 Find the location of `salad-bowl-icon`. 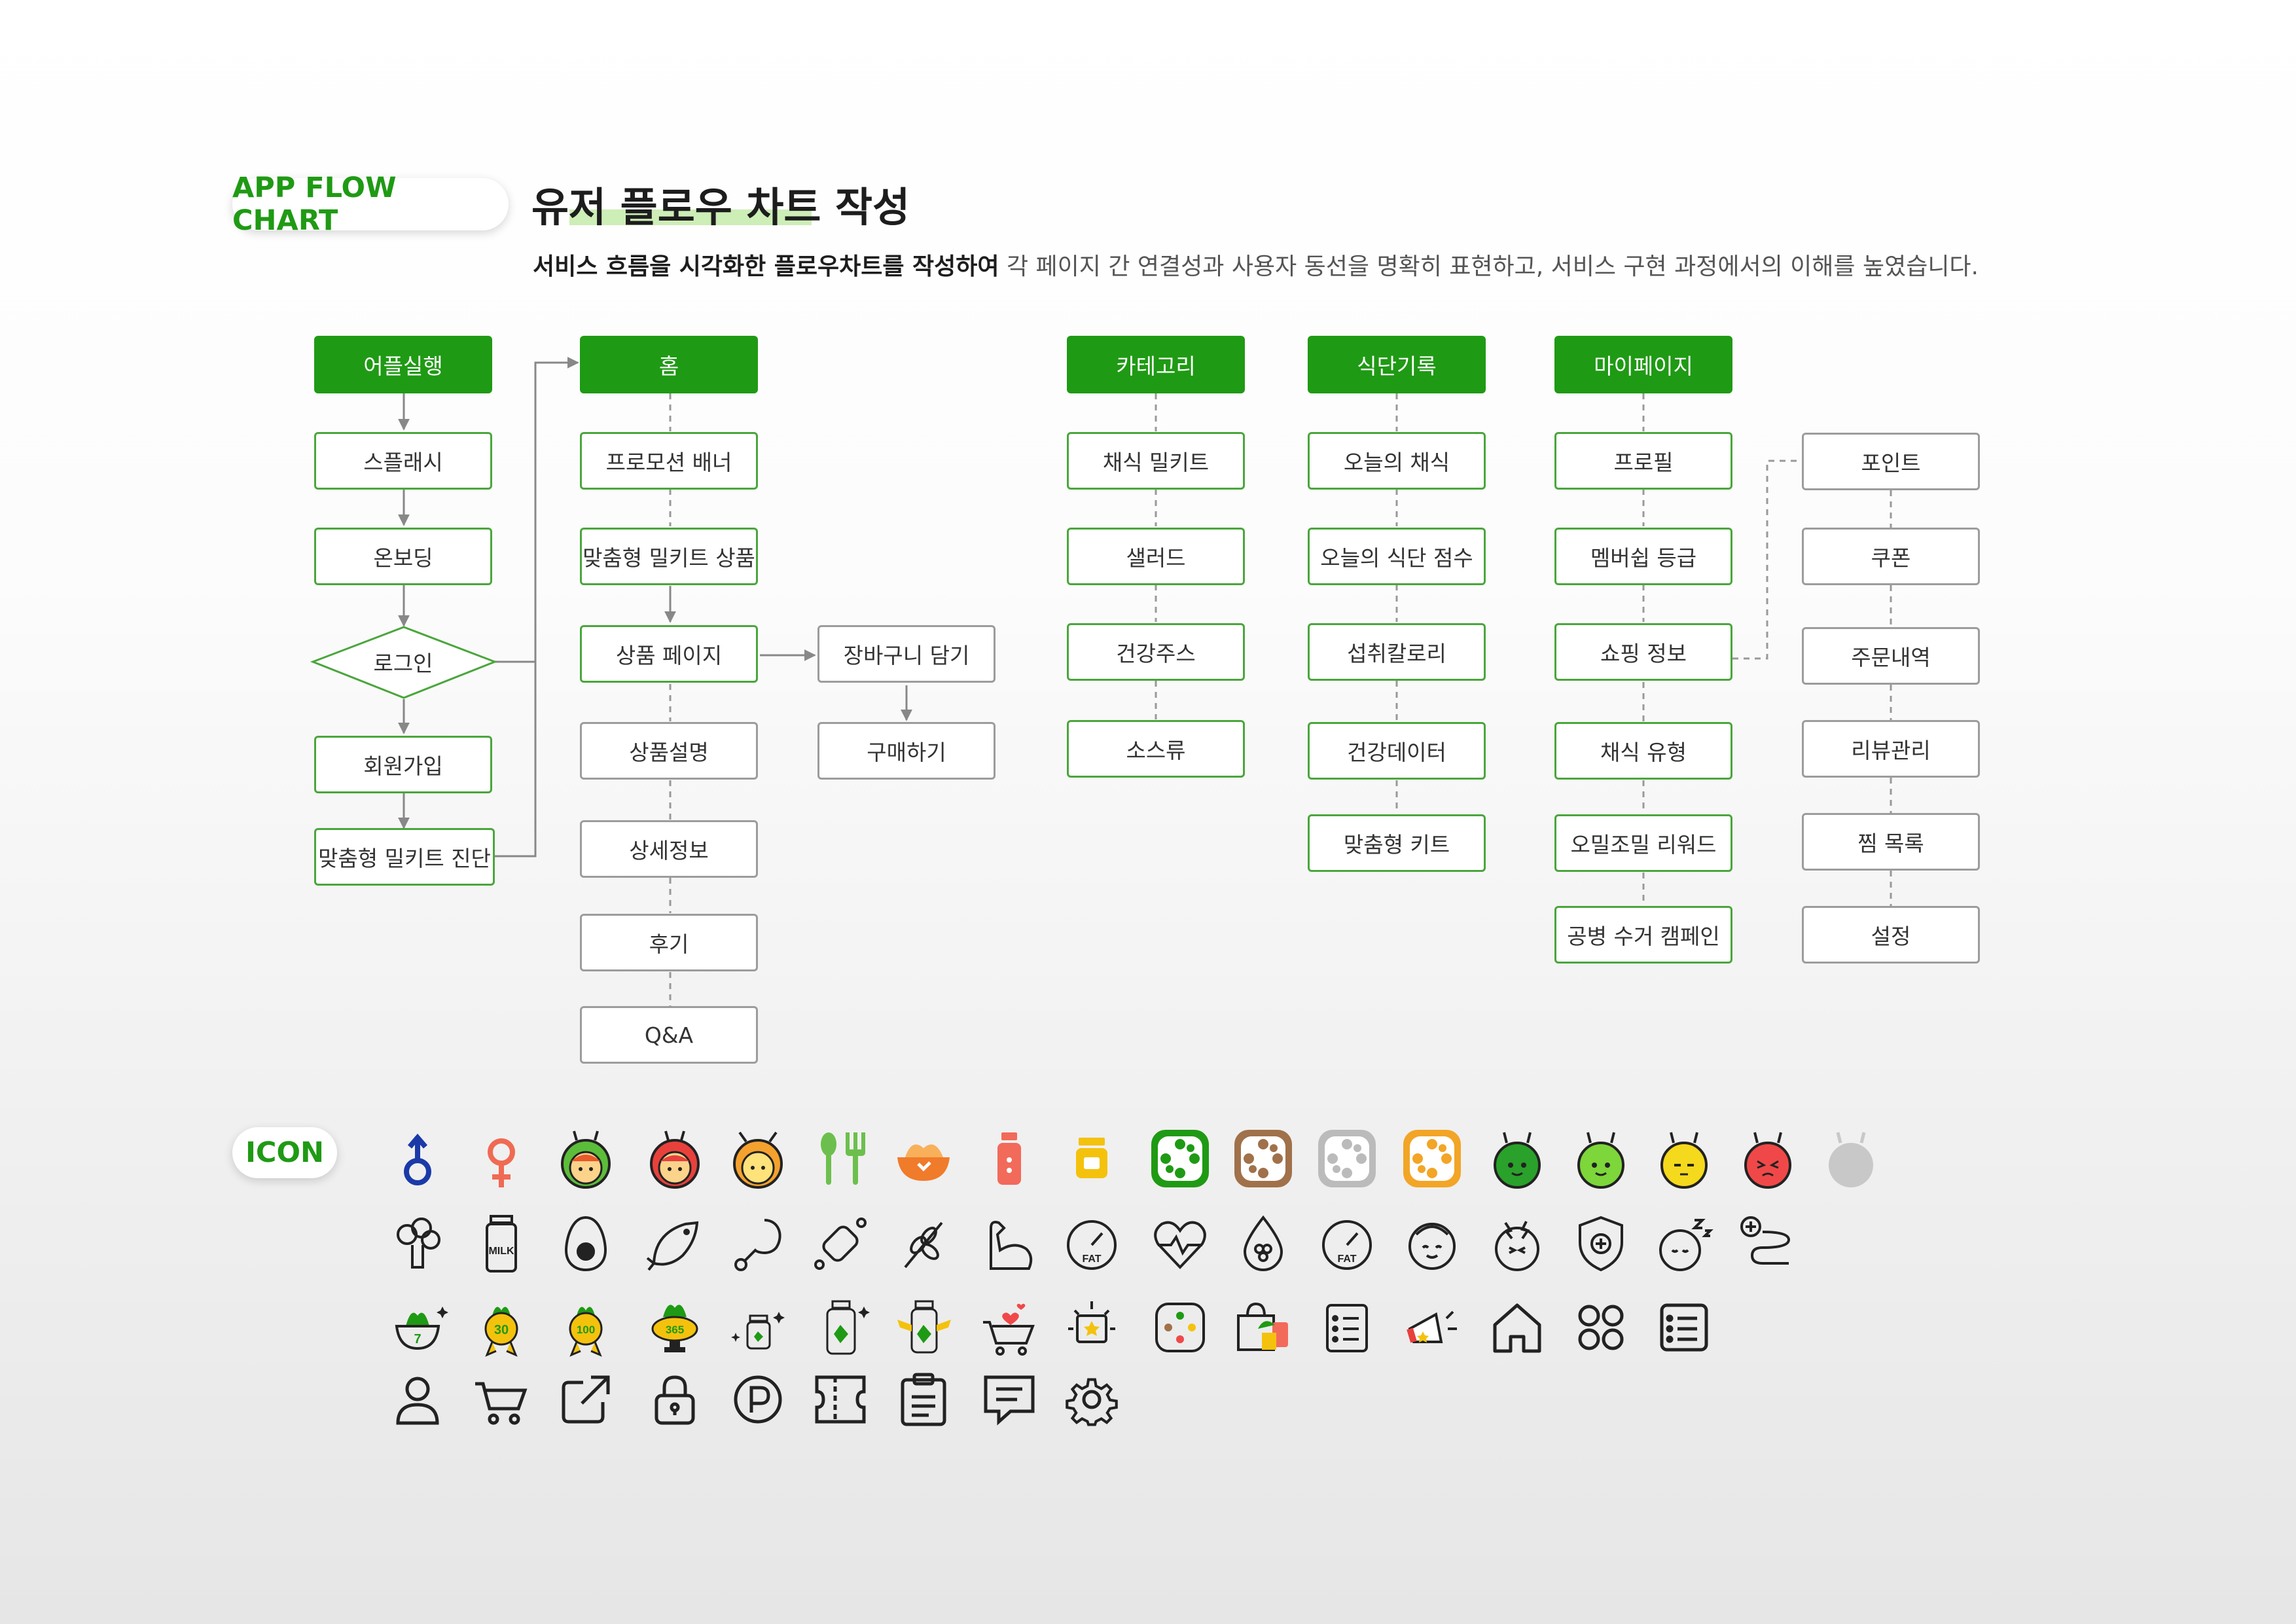

salad-bowl-icon is located at coordinates (923, 1158).